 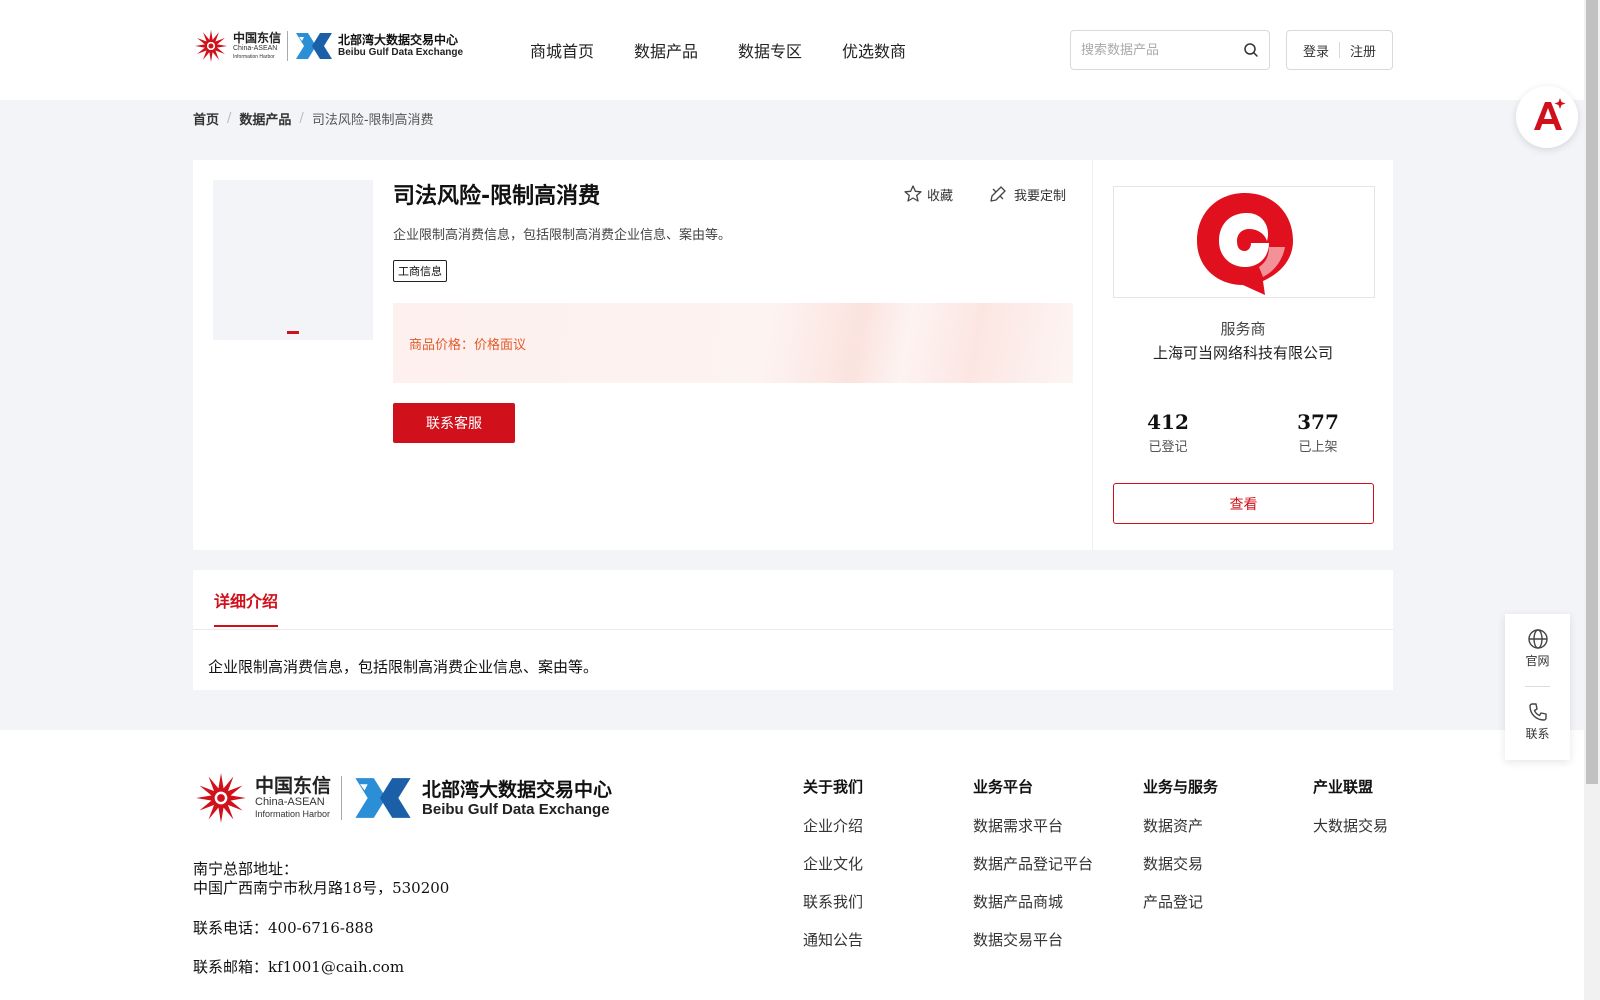 What do you see at coordinates (403, 667) in the screenshot?
I see `detail-text: 企业限制高消费信息，包括限制高消费企业信息、案由等。` at bounding box center [403, 667].